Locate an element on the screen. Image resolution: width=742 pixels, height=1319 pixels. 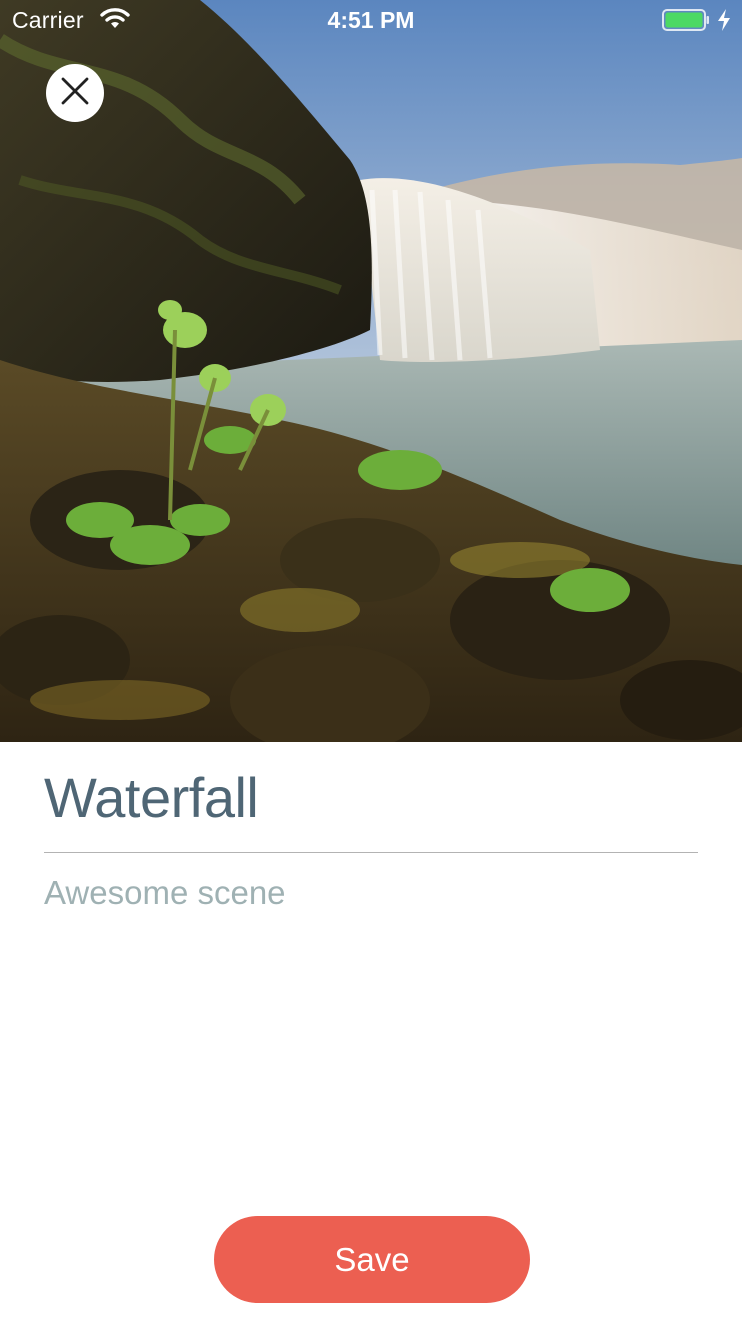
close-button is located at coordinates (75, 93).